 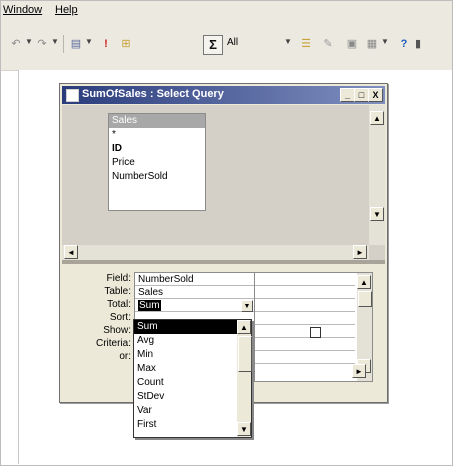 What do you see at coordinates (404, 44) in the screenshot?
I see `help-icon: ?` at bounding box center [404, 44].